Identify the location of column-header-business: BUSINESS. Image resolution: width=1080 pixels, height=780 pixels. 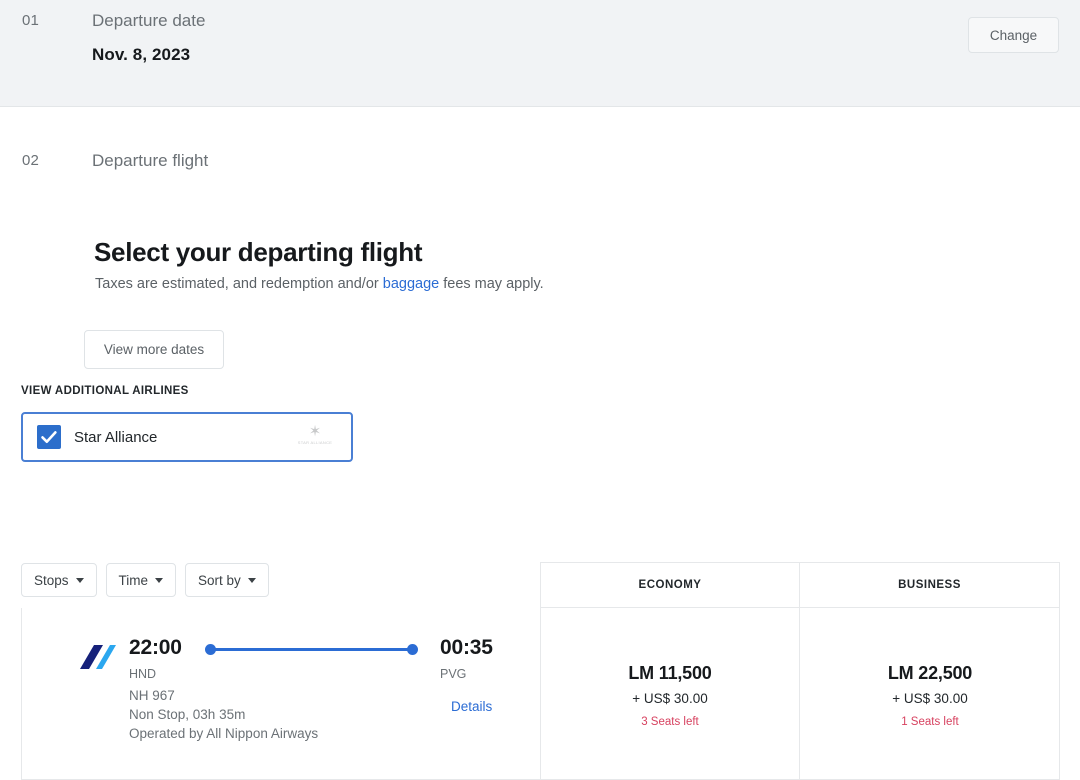
(929, 585).